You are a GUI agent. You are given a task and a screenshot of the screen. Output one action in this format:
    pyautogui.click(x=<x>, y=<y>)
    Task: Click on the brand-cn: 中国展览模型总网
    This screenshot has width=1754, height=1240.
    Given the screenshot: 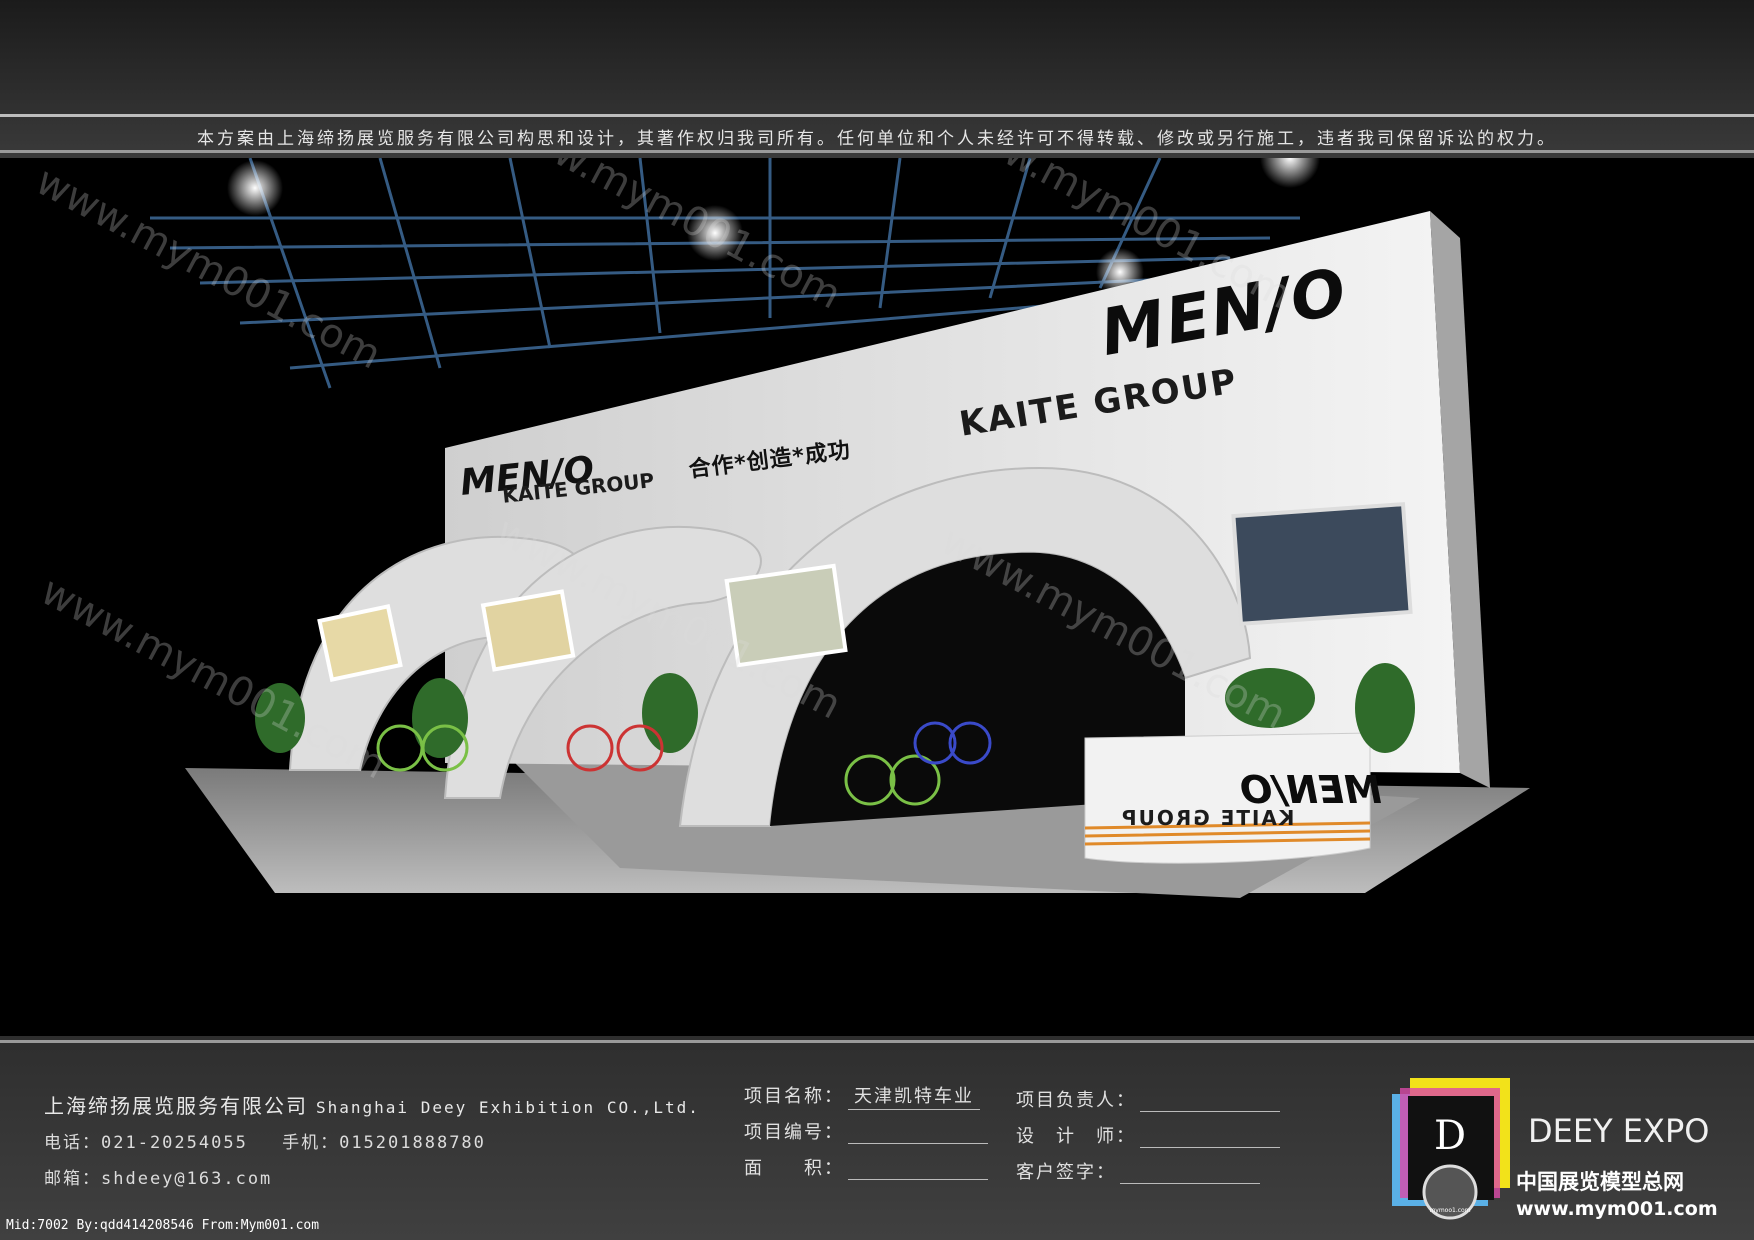 What is the action you would take?
    pyautogui.click(x=1600, y=1182)
    